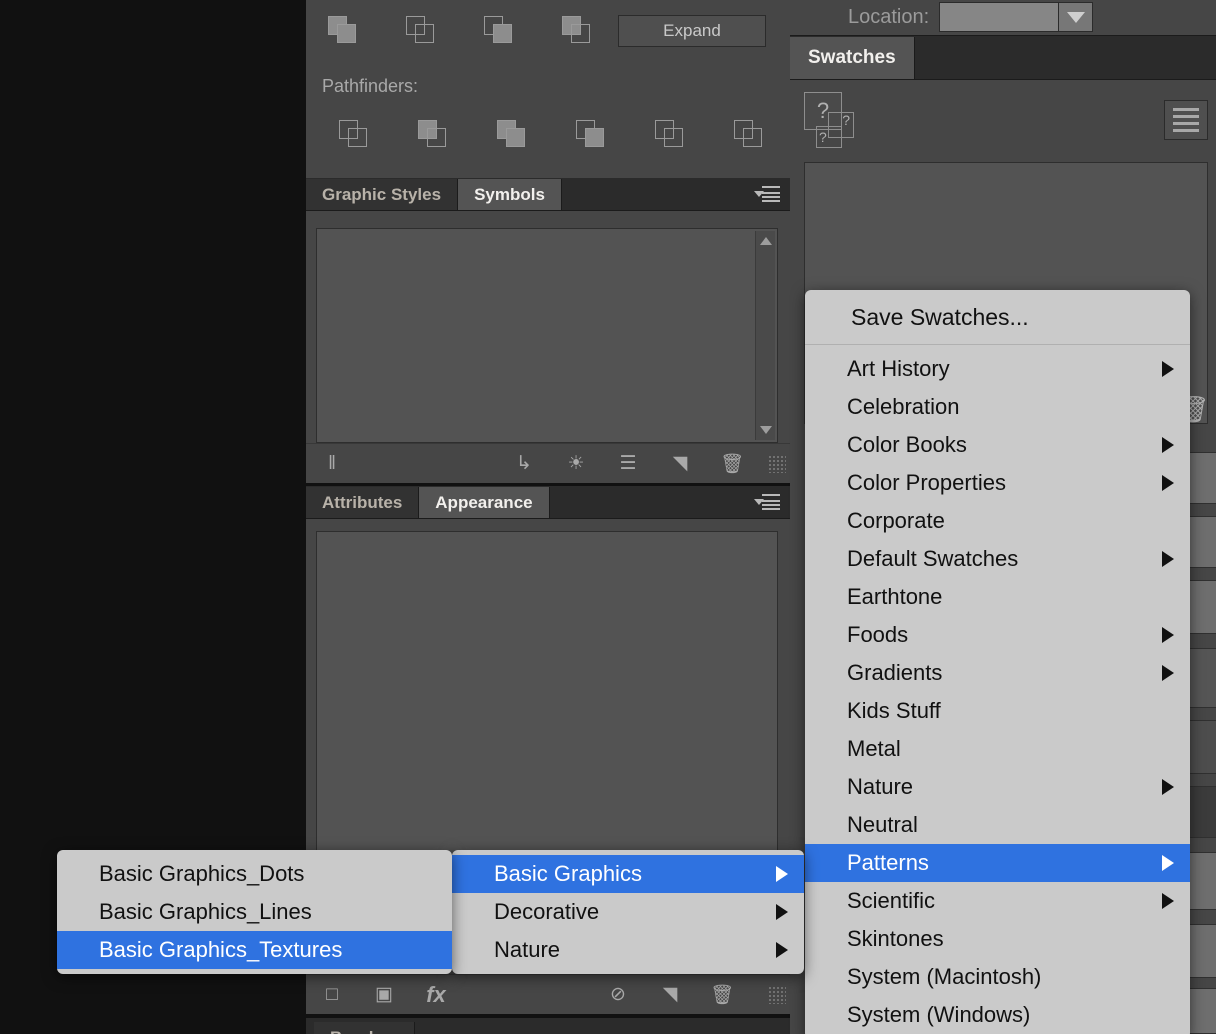  Describe the element at coordinates (618, 994) in the screenshot. I see `clear-appearance-icon: ⊘` at that location.